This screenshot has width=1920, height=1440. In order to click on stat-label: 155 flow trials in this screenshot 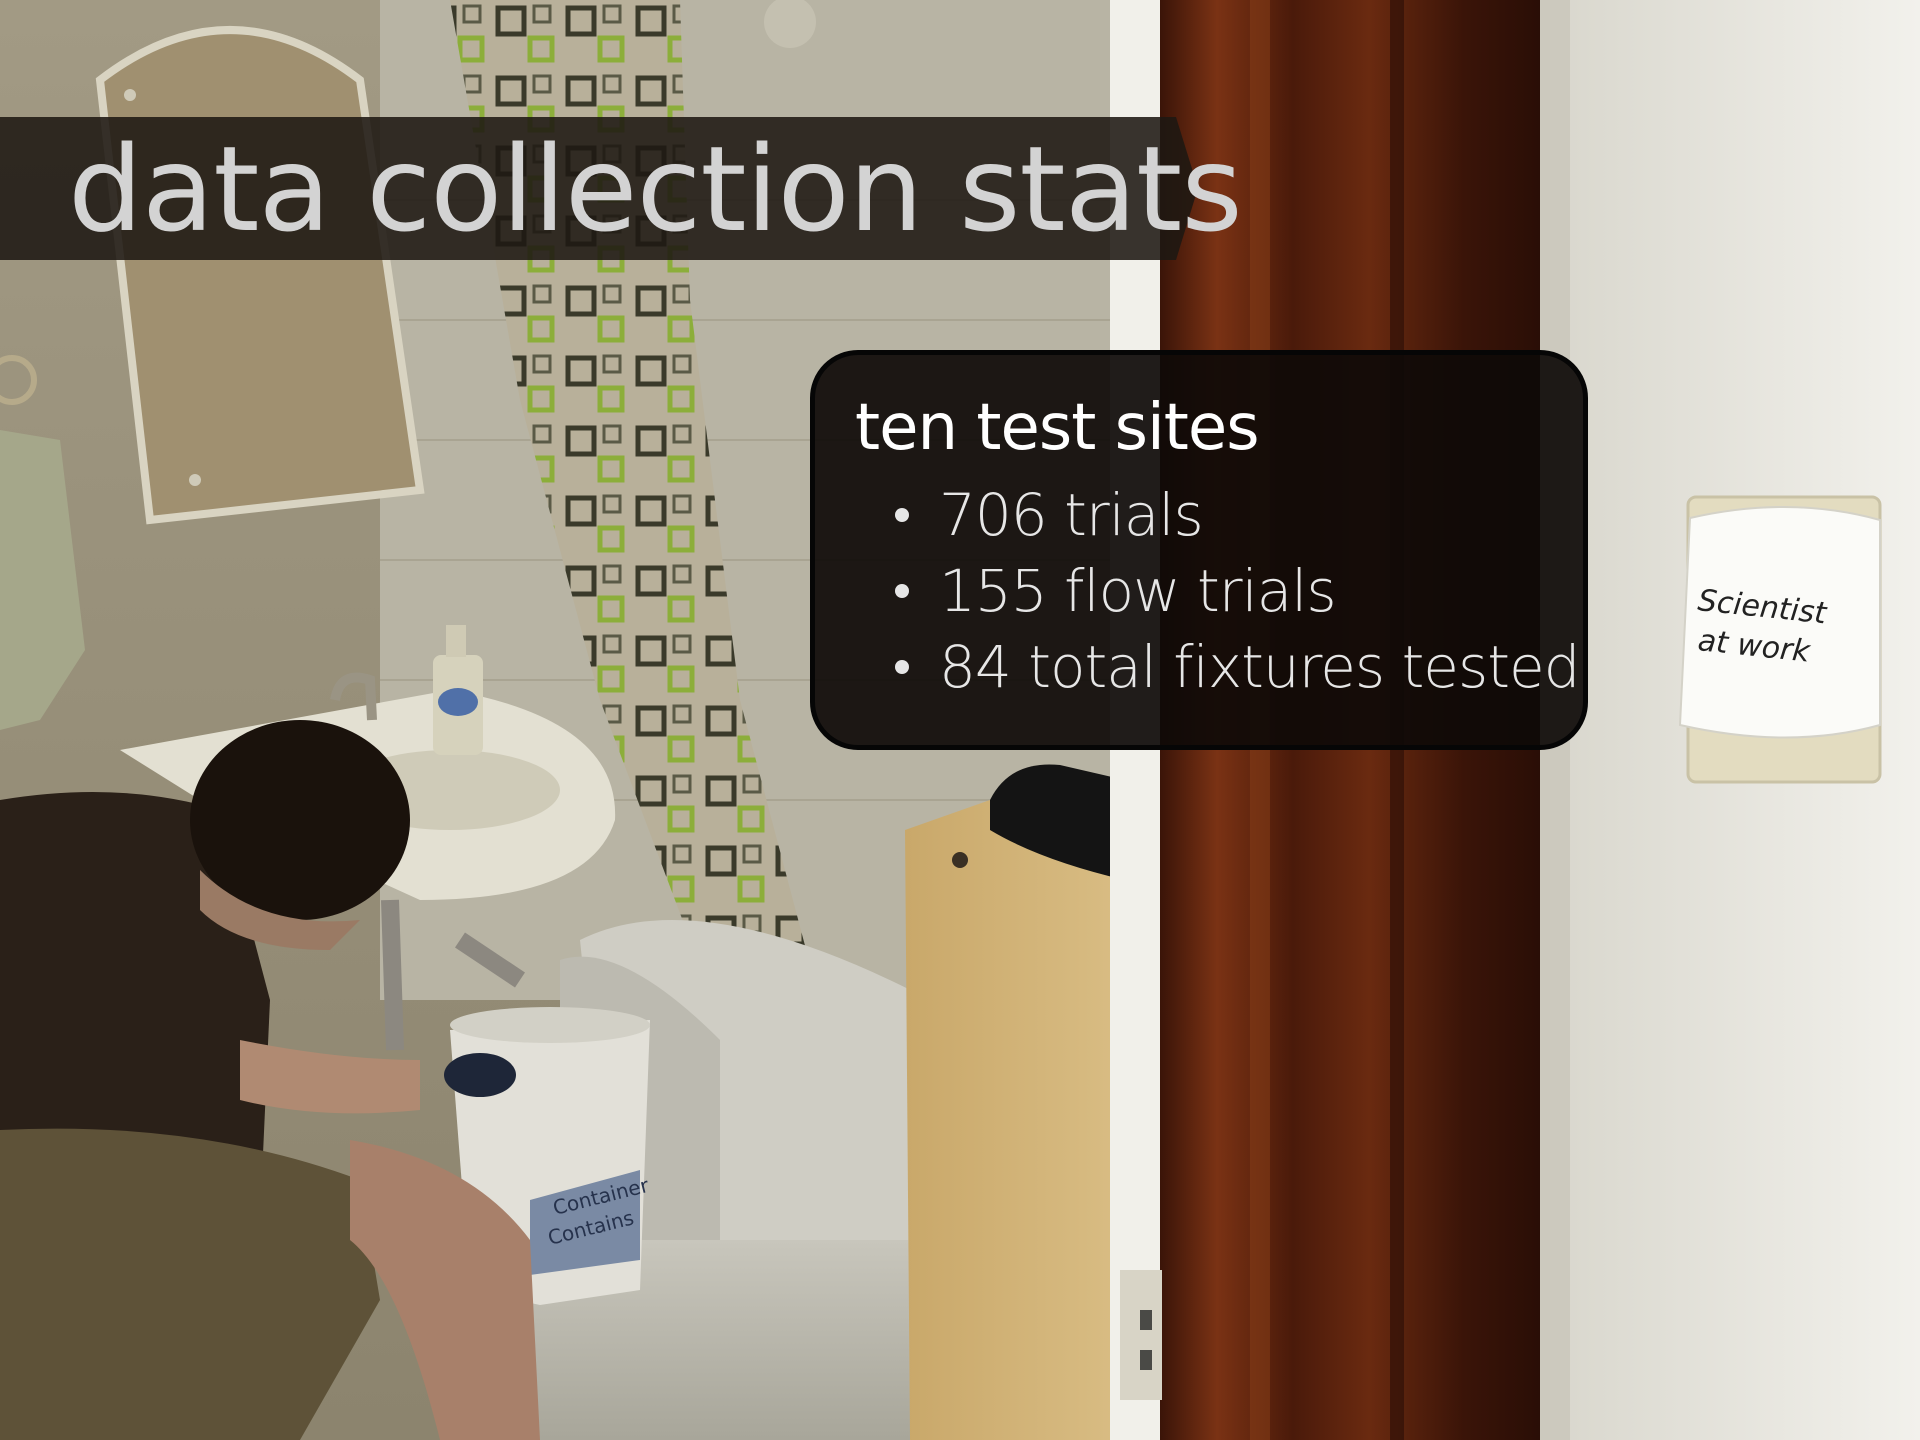, I will do `click(1138, 591)`.